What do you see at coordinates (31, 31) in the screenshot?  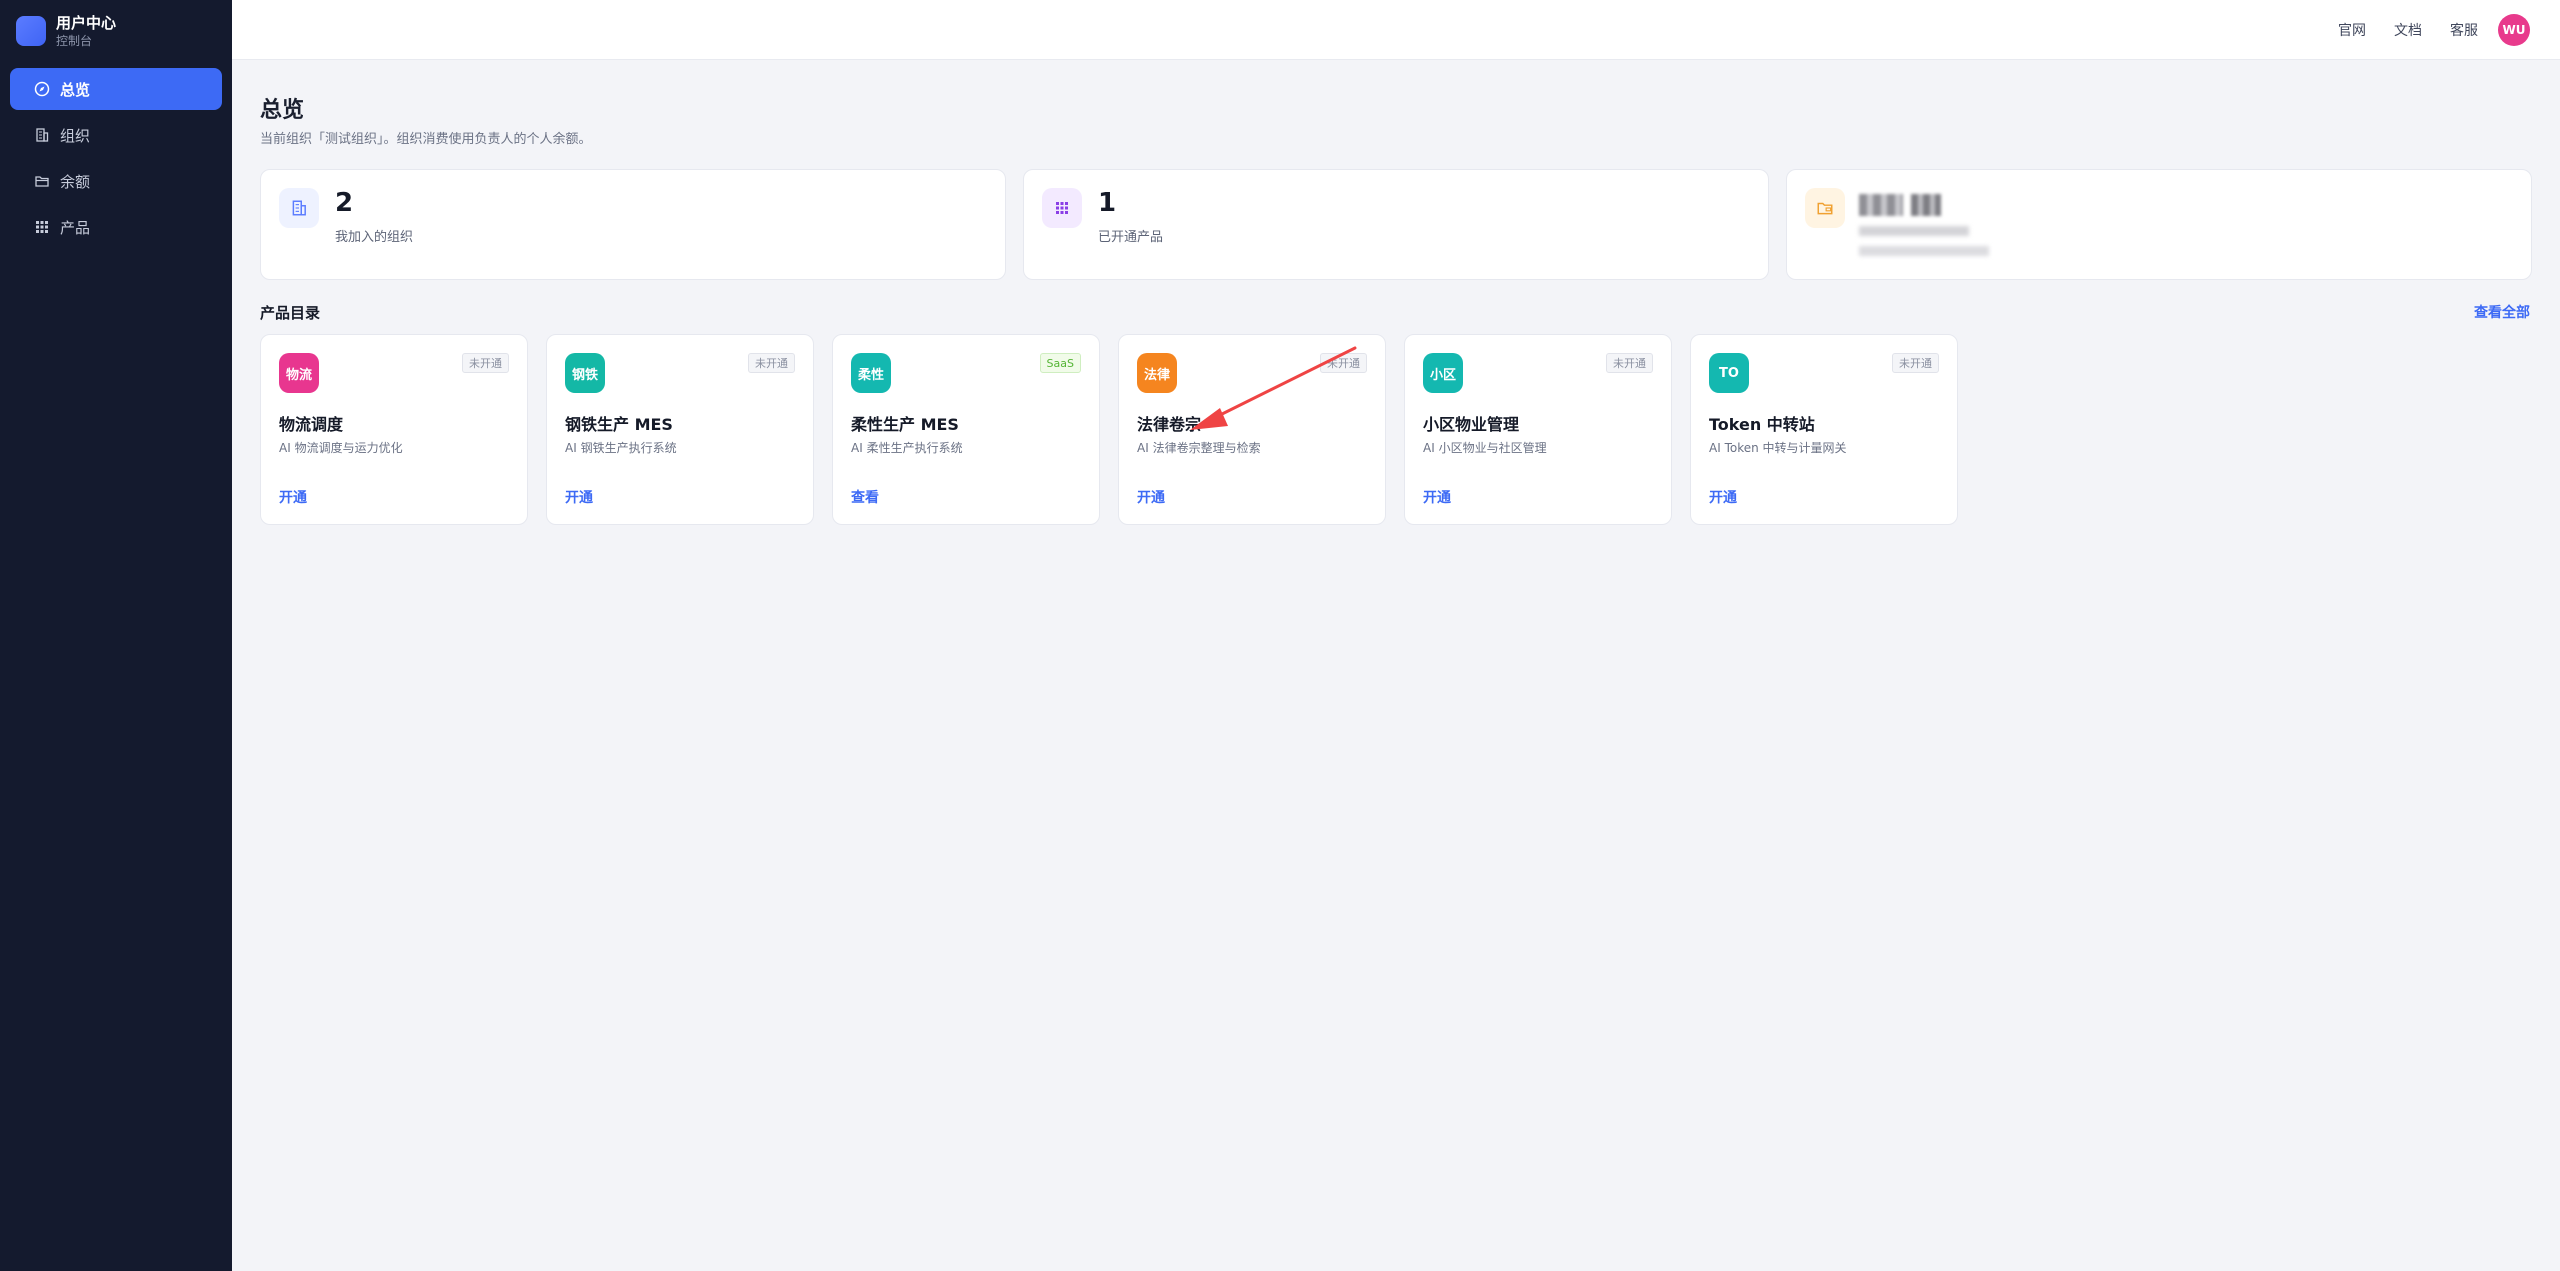 I see `brand-logo-icon` at bounding box center [31, 31].